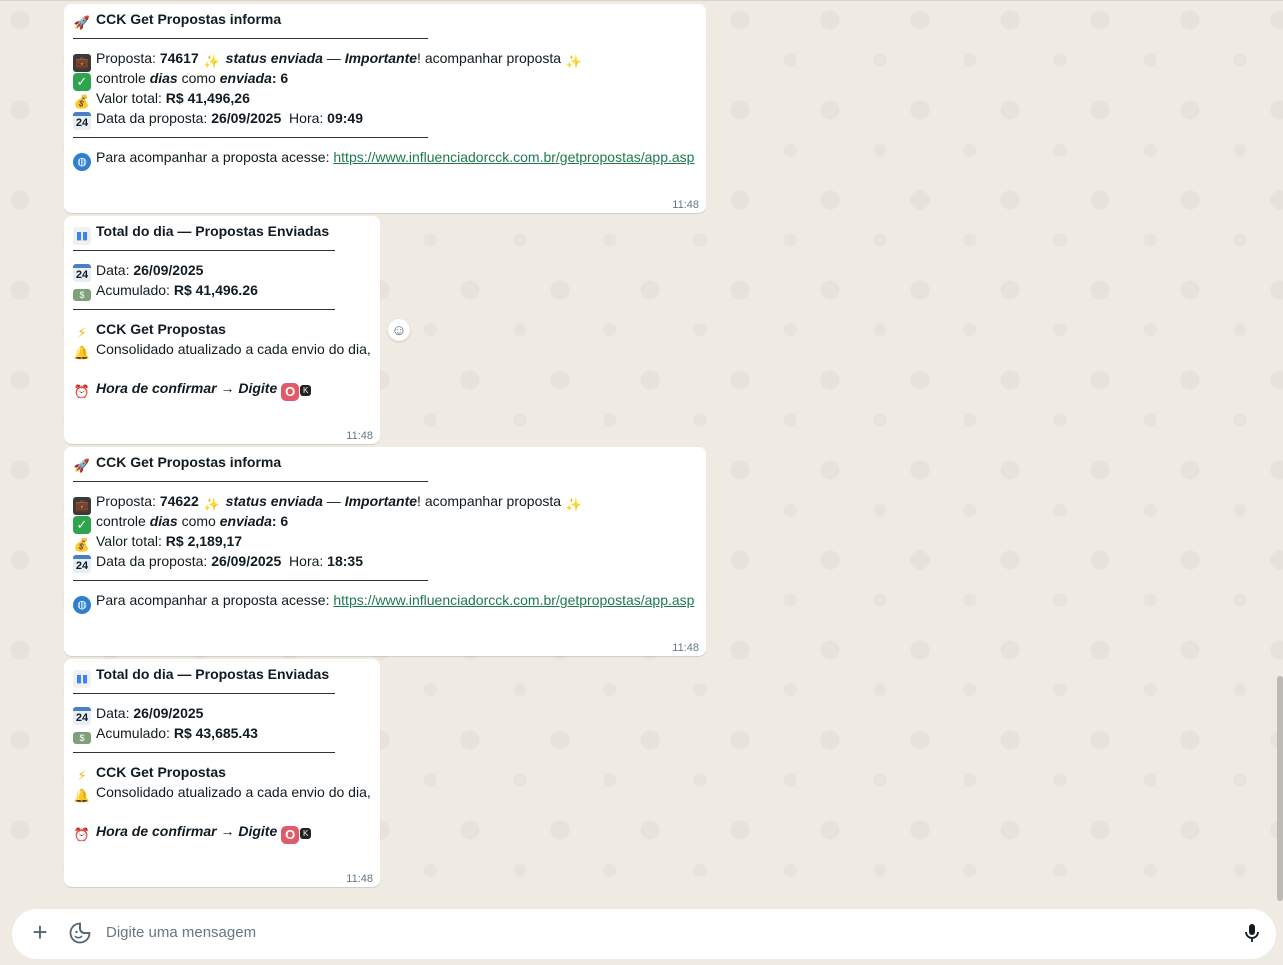  I want to click on message-input: Digite uma mensagem, so click(181, 932).